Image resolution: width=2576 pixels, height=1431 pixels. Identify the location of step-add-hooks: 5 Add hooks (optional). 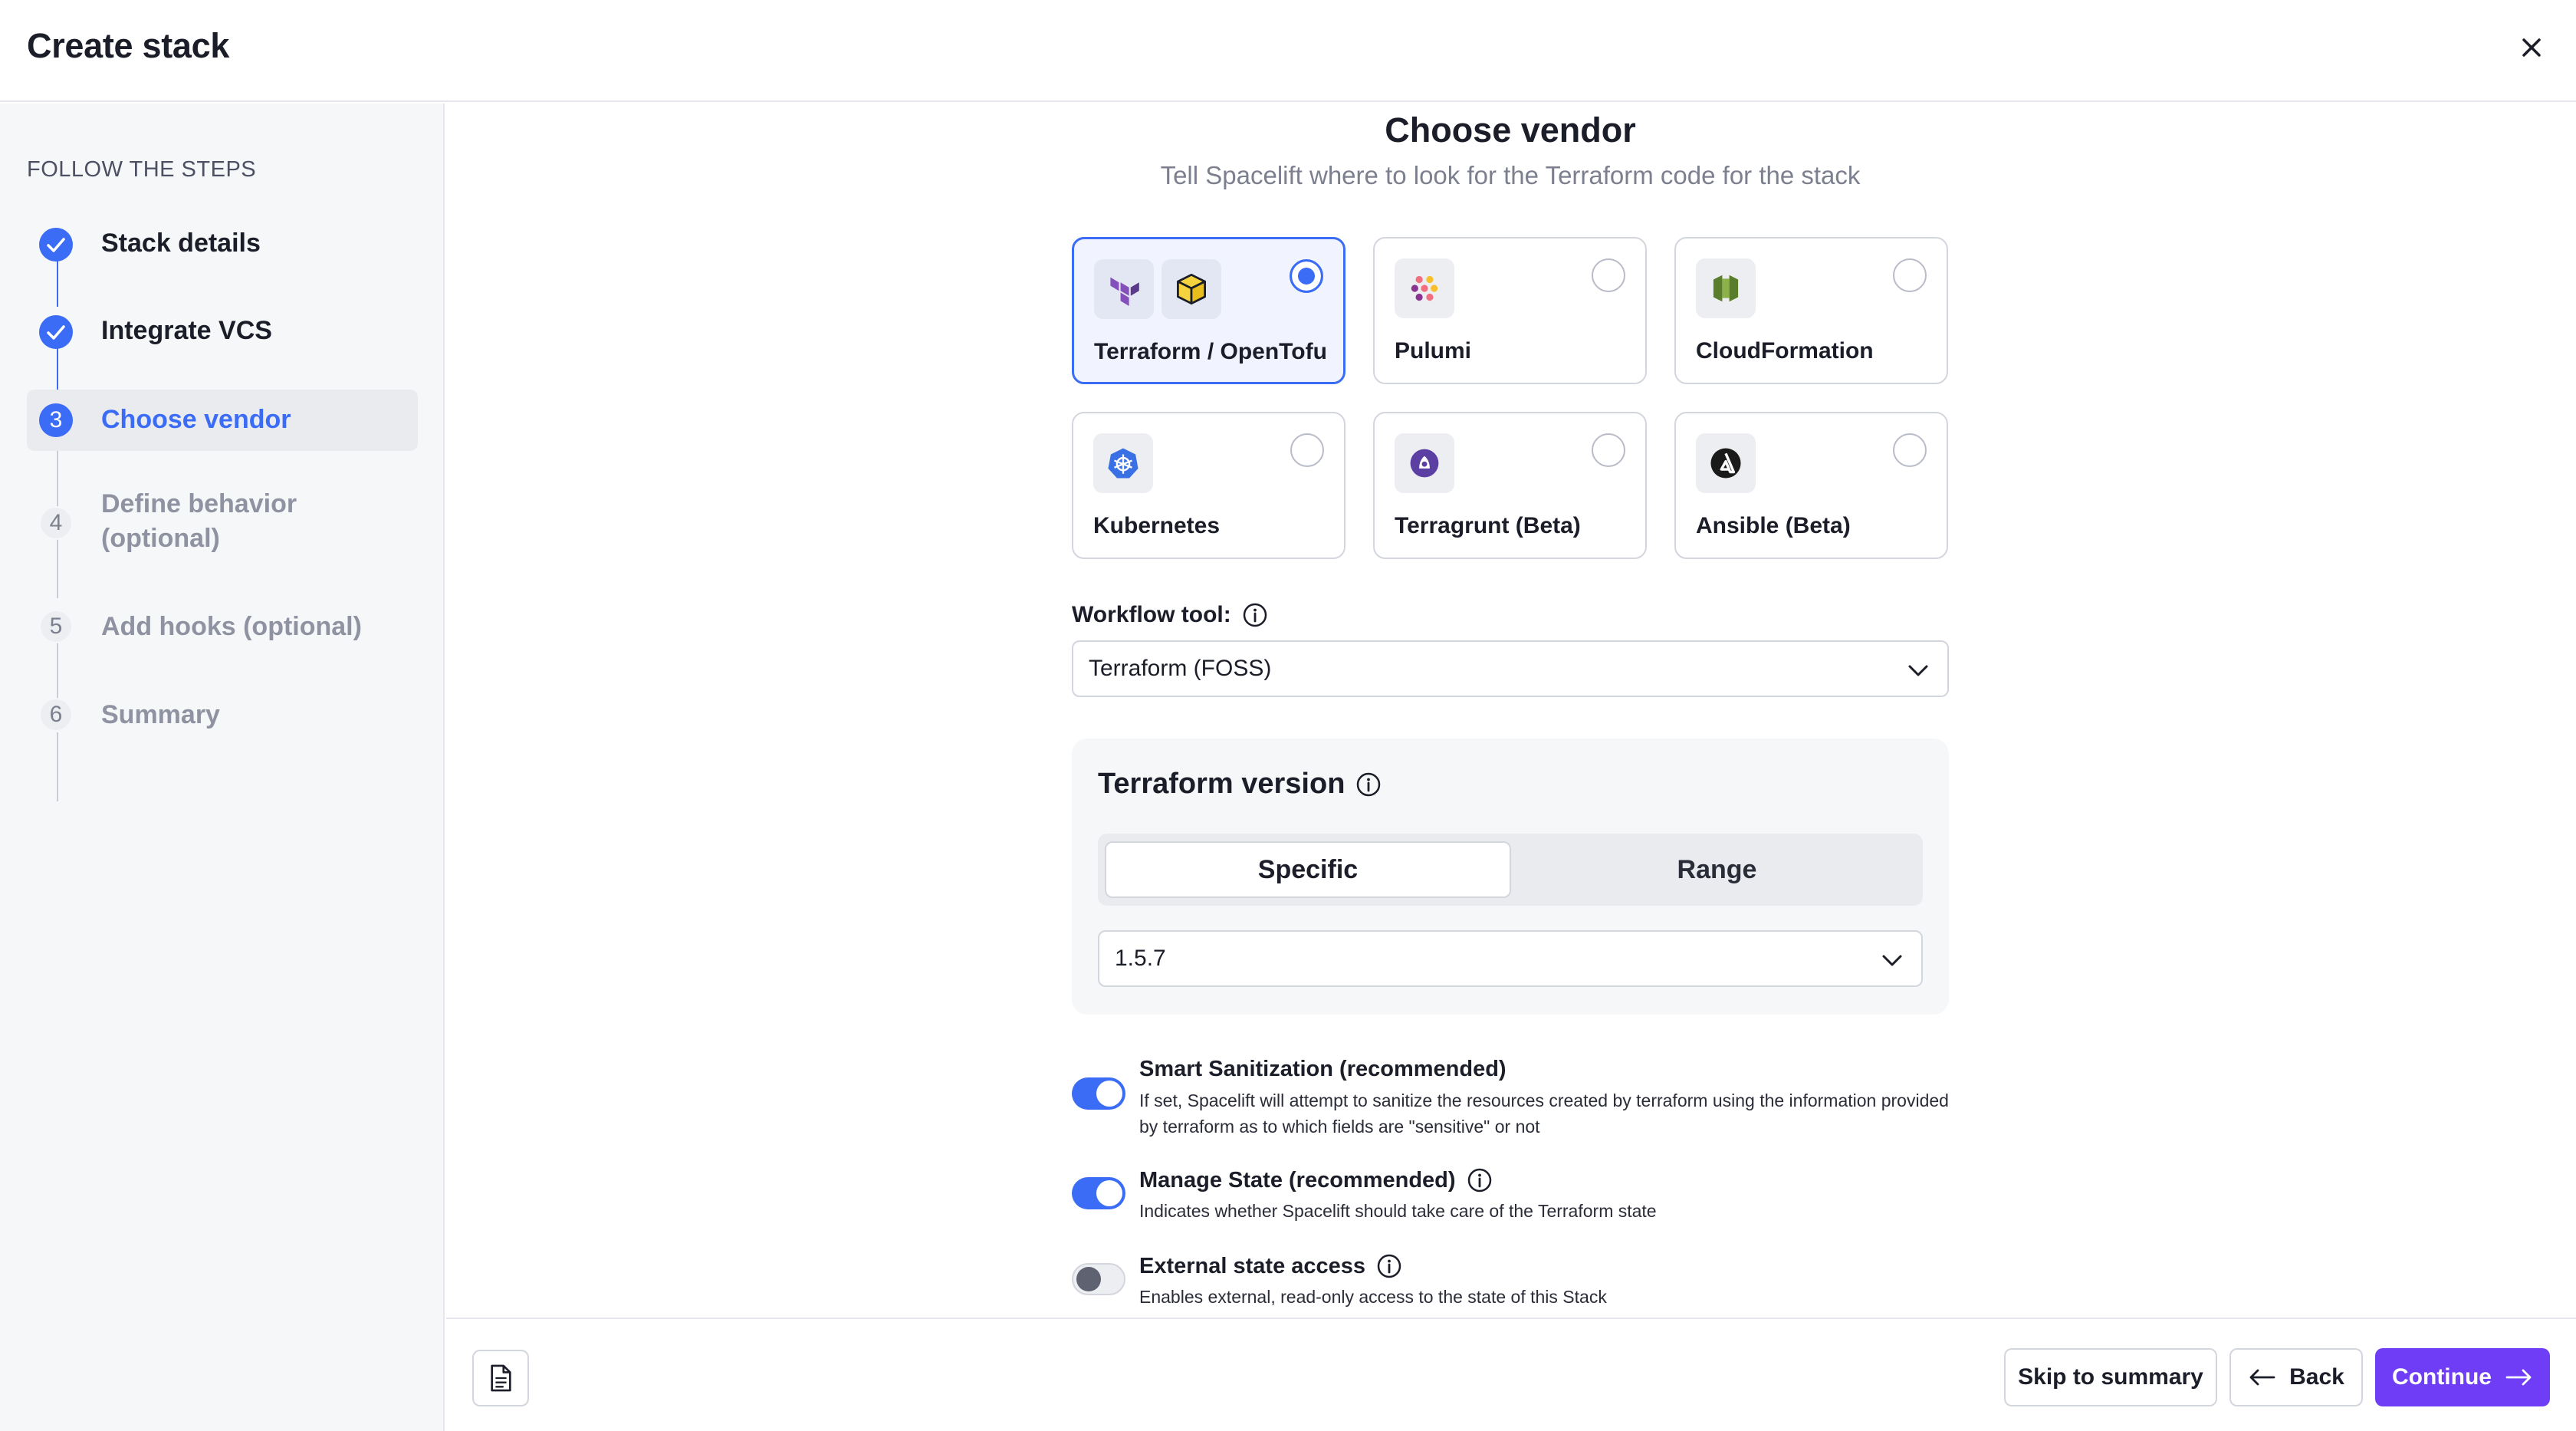
(222, 629).